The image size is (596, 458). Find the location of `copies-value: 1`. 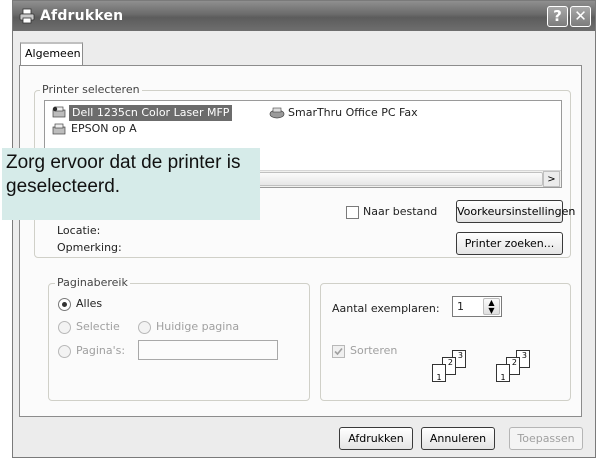

copies-value: 1 is located at coordinates (460, 306).